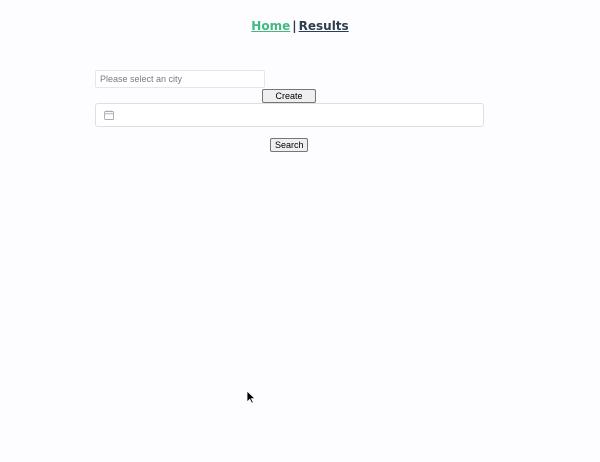 Image resolution: width=600 pixels, height=462 pixels. What do you see at coordinates (324, 26) in the screenshot?
I see `nav-link-results: Results` at bounding box center [324, 26].